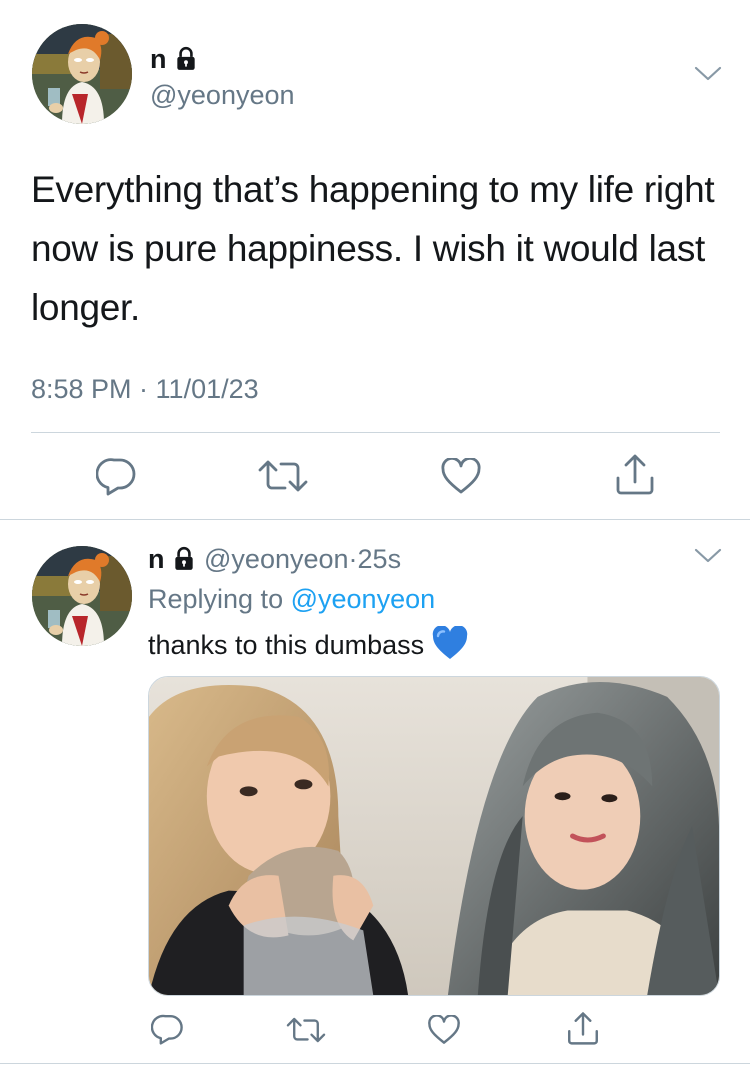 The height and width of the screenshot is (1066, 750). I want to click on tweet-age: 25s, so click(380, 559).